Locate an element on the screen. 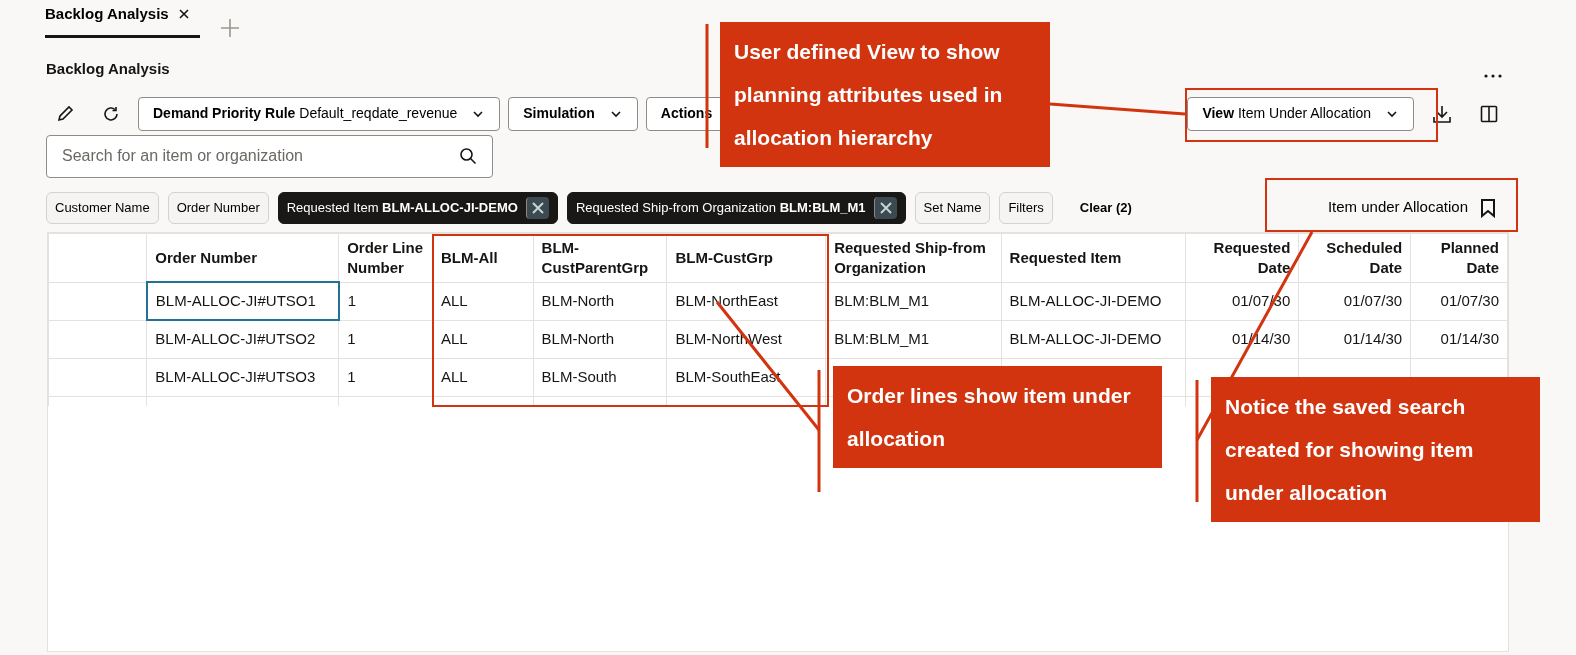 The height and width of the screenshot is (655, 1576). annotation-tooltip: Order lines show item under allocation is located at coordinates (997, 417).